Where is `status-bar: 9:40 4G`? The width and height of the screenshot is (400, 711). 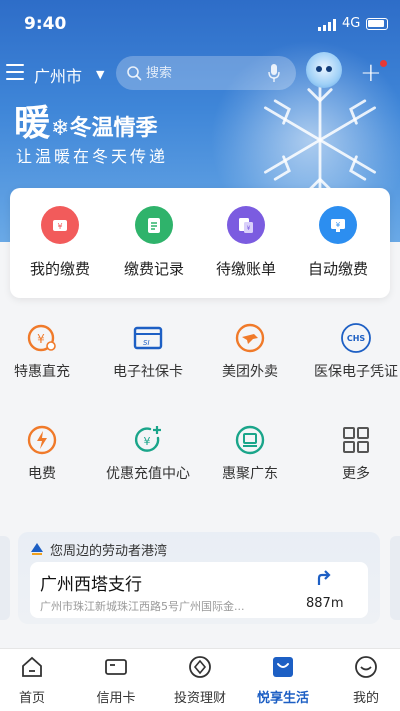 status-bar: 9:40 4G is located at coordinates (200, 24).